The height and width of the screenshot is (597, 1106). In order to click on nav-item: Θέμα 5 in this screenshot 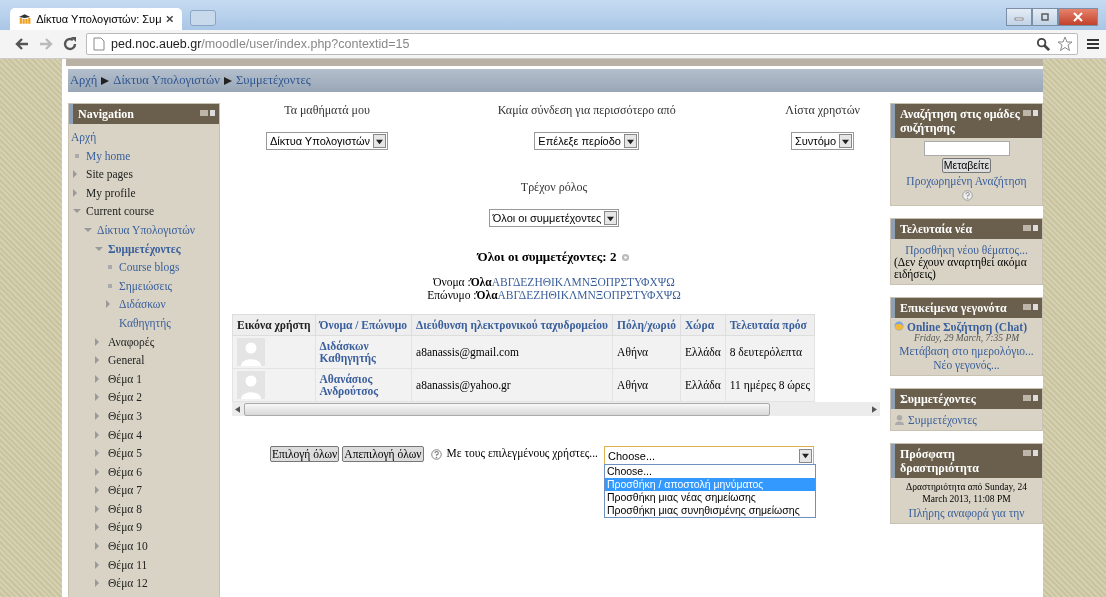, I will do `click(125, 453)`.